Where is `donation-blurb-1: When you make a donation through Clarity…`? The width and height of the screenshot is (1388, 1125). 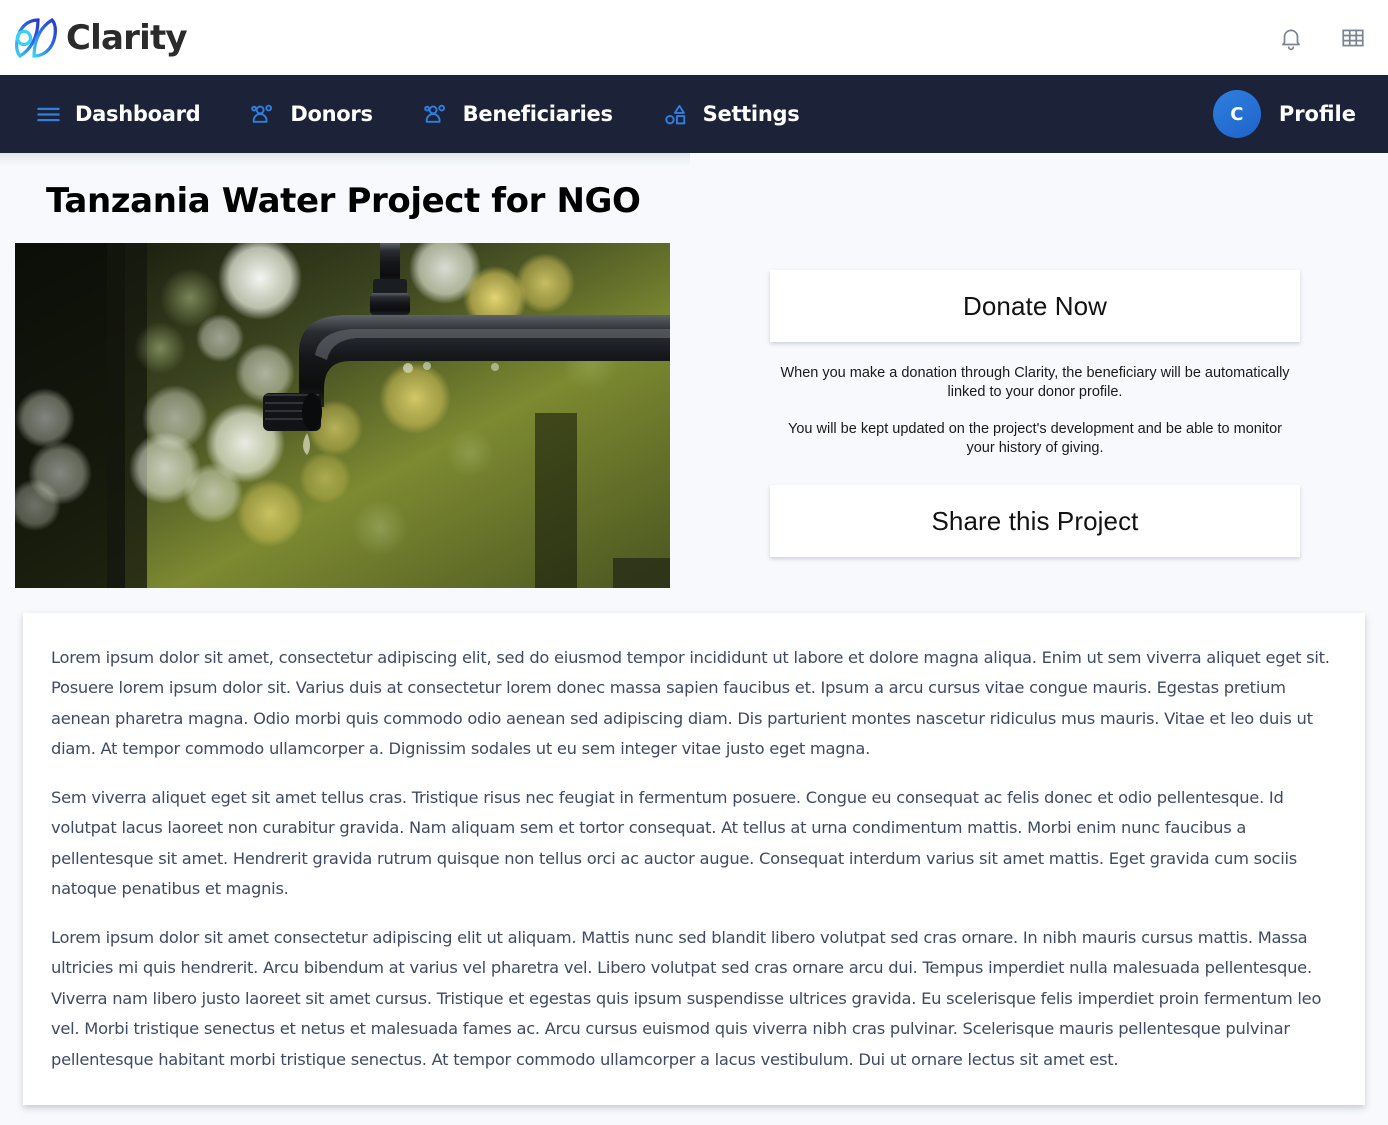
donation-blurb-1: When you make a donation through Clarity… is located at coordinates (1035, 382).